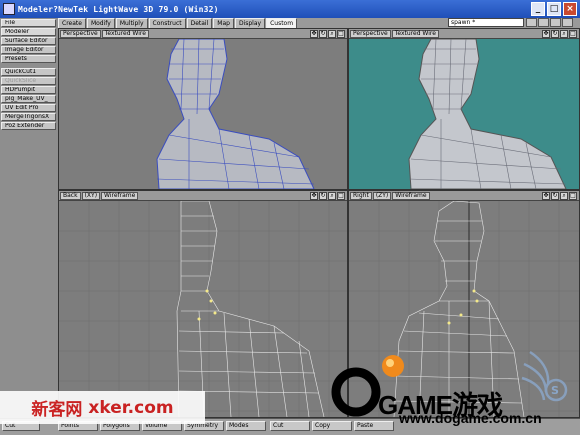  What do you see at coordinates (131, 23) in the screenshot?
I see `tab-multiply: Multiply` at bounding box center [131, 23].